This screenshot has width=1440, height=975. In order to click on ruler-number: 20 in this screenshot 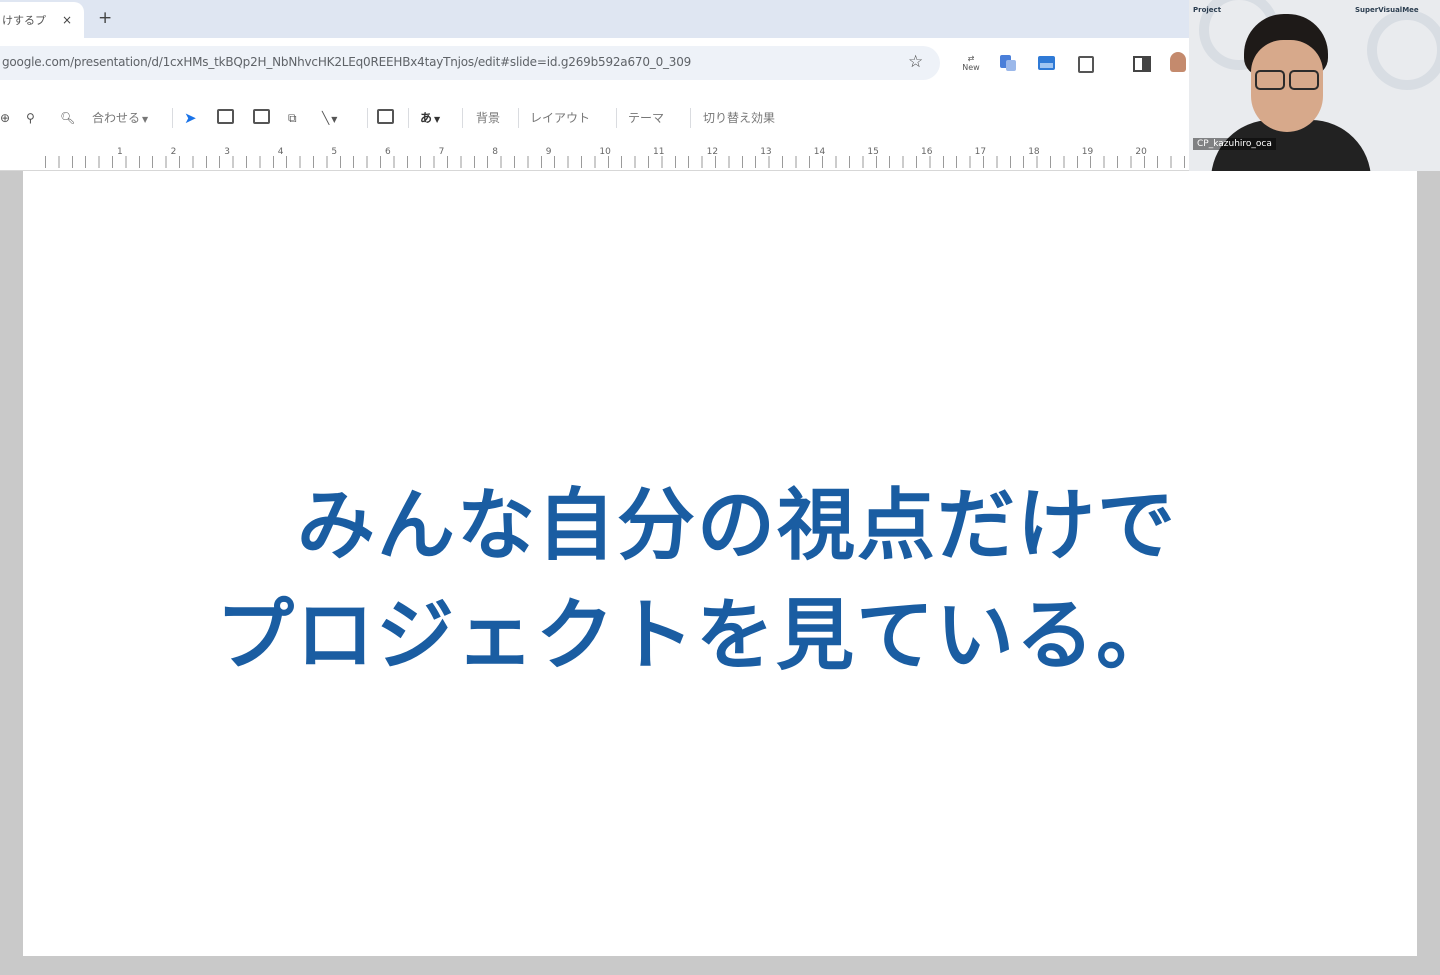, I will do `click(1141, 152)`.